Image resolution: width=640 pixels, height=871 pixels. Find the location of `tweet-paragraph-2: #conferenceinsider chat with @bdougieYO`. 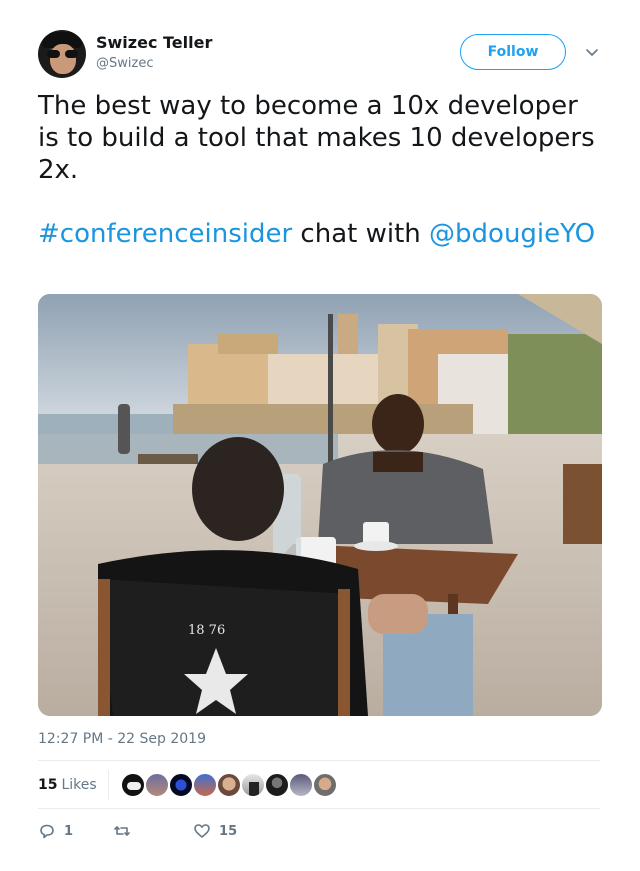

tweet-paragraph-2: #conferenceinsider chat with @bdougieYO is located at coordinates (321, 234).